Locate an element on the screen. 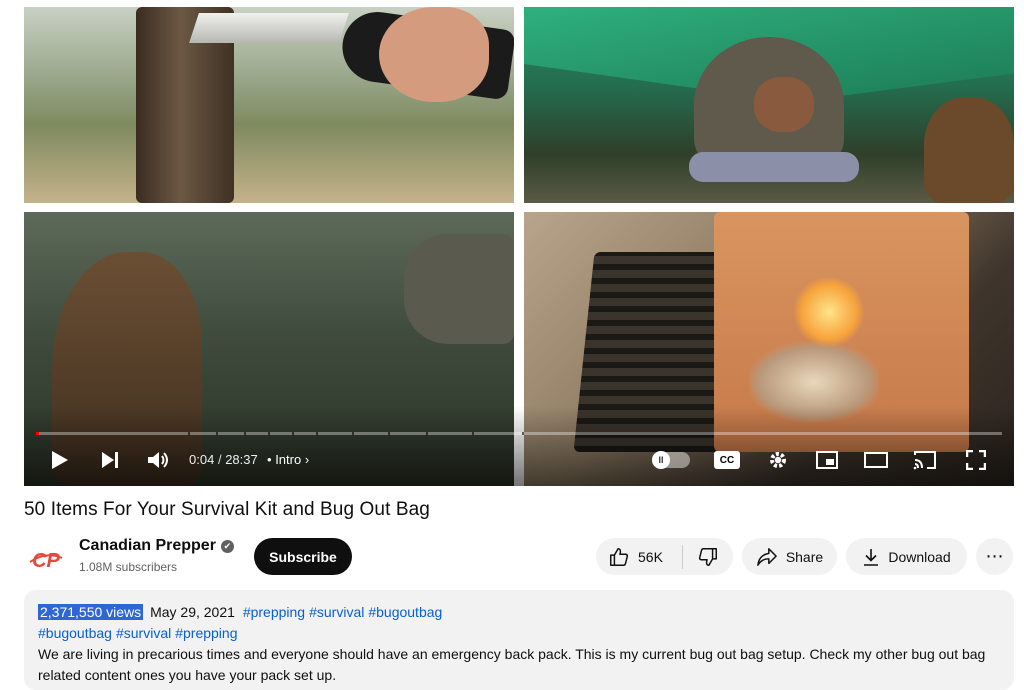 The image size is (1024, 690). theater-icon is located at coordinates (876, 460).